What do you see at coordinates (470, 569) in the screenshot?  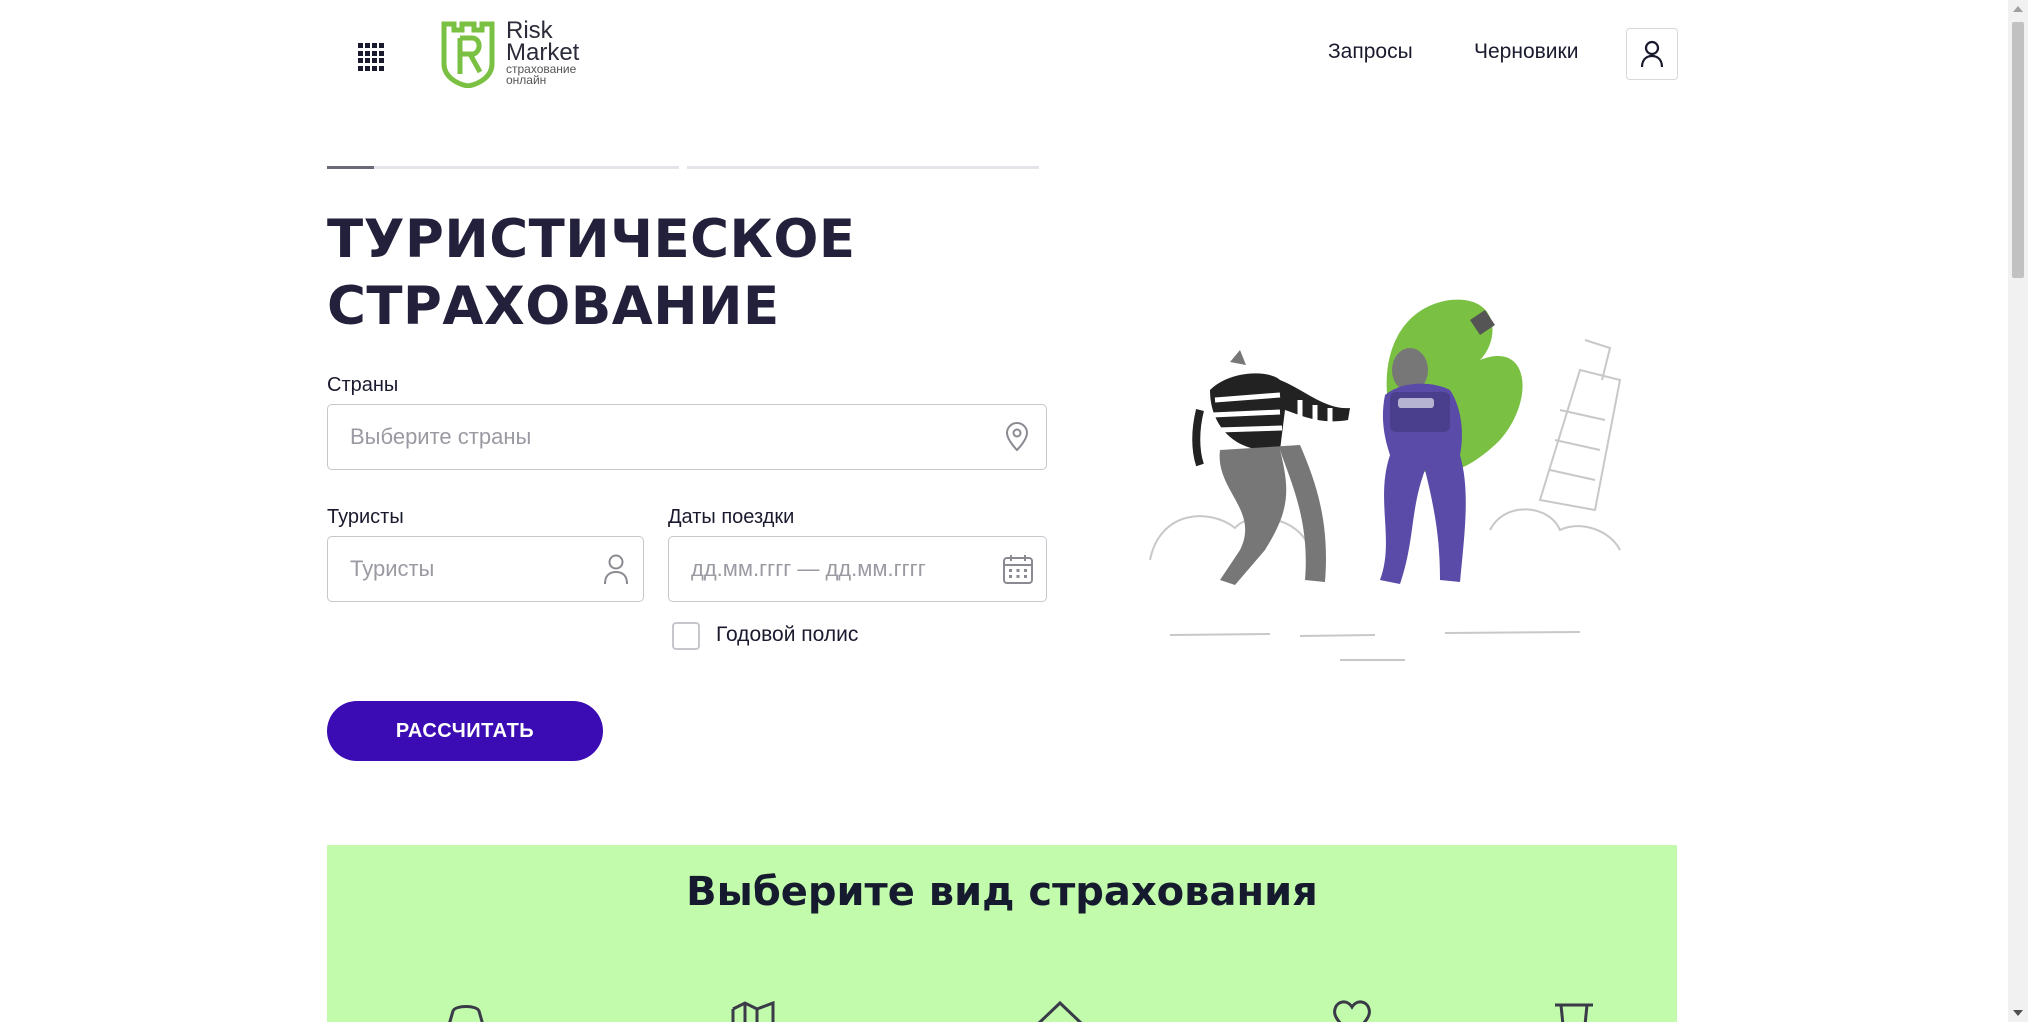 I see `tourists-input` at bounding box center [470, 569].